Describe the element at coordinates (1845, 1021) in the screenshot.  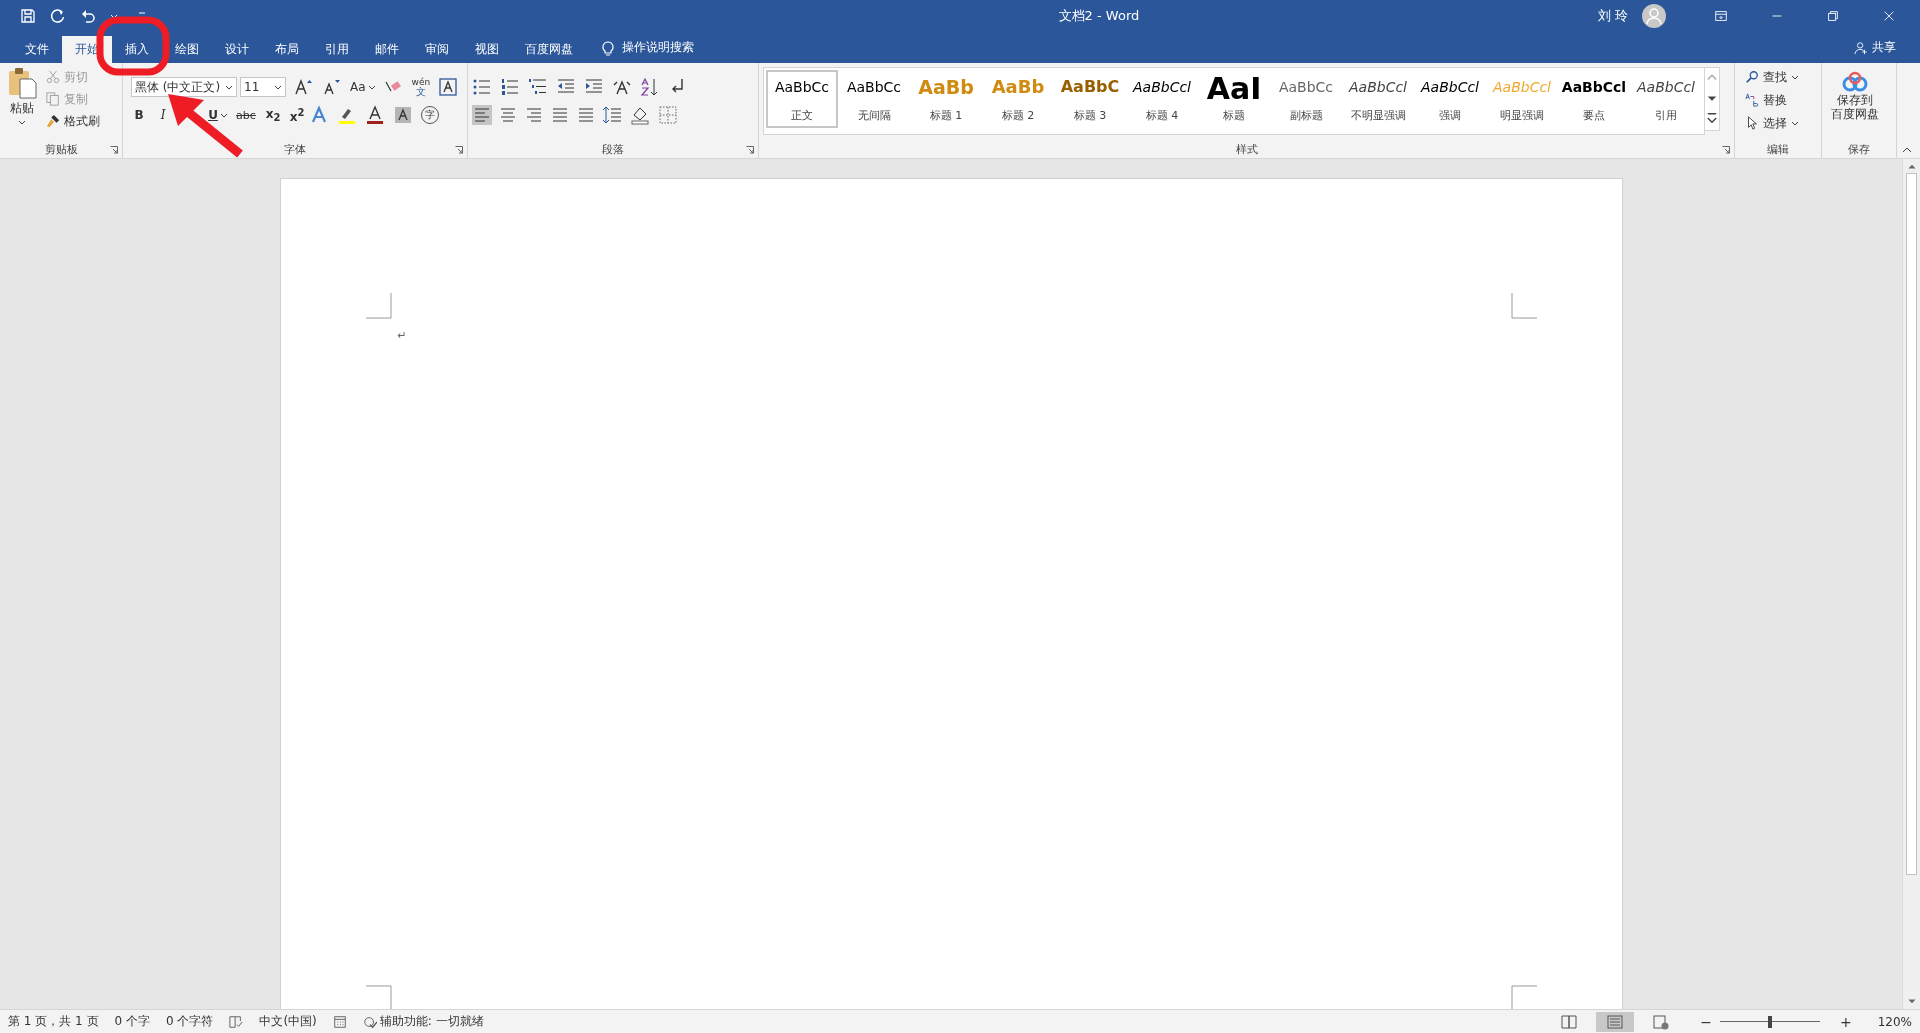
I see `zoom-in-button: +` at that location.